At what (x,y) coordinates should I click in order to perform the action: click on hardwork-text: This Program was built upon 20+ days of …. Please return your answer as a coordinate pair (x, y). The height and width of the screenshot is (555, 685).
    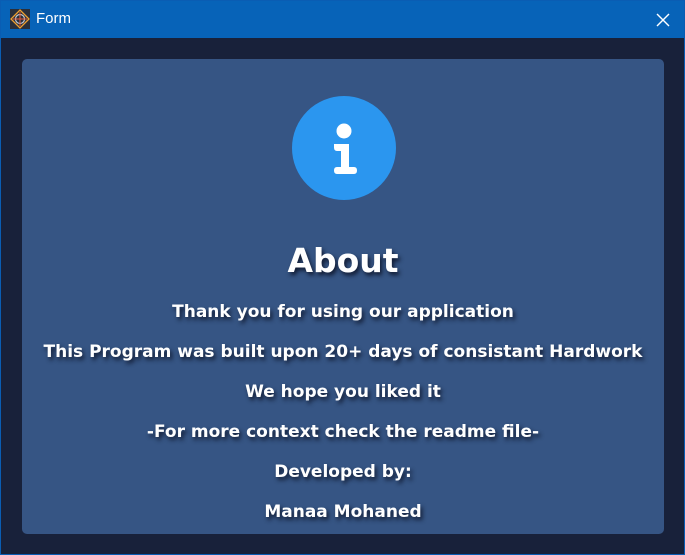
    Looking at the image, I should click on (343, 352).